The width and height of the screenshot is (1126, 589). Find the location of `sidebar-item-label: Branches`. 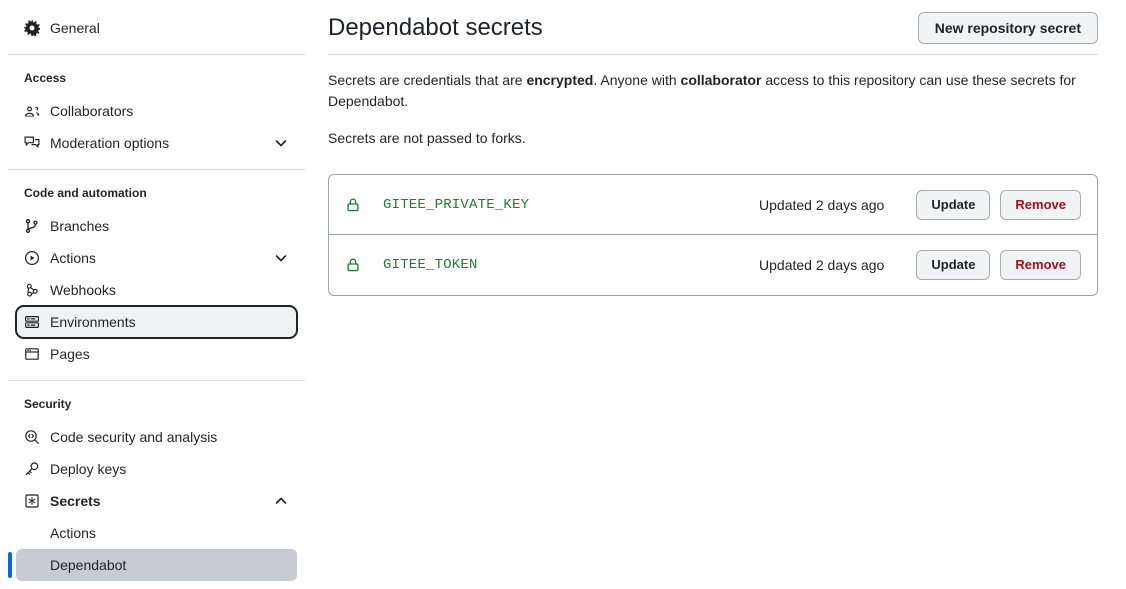

sidebar-item-label: Branches is located at coordinates (80, 226).